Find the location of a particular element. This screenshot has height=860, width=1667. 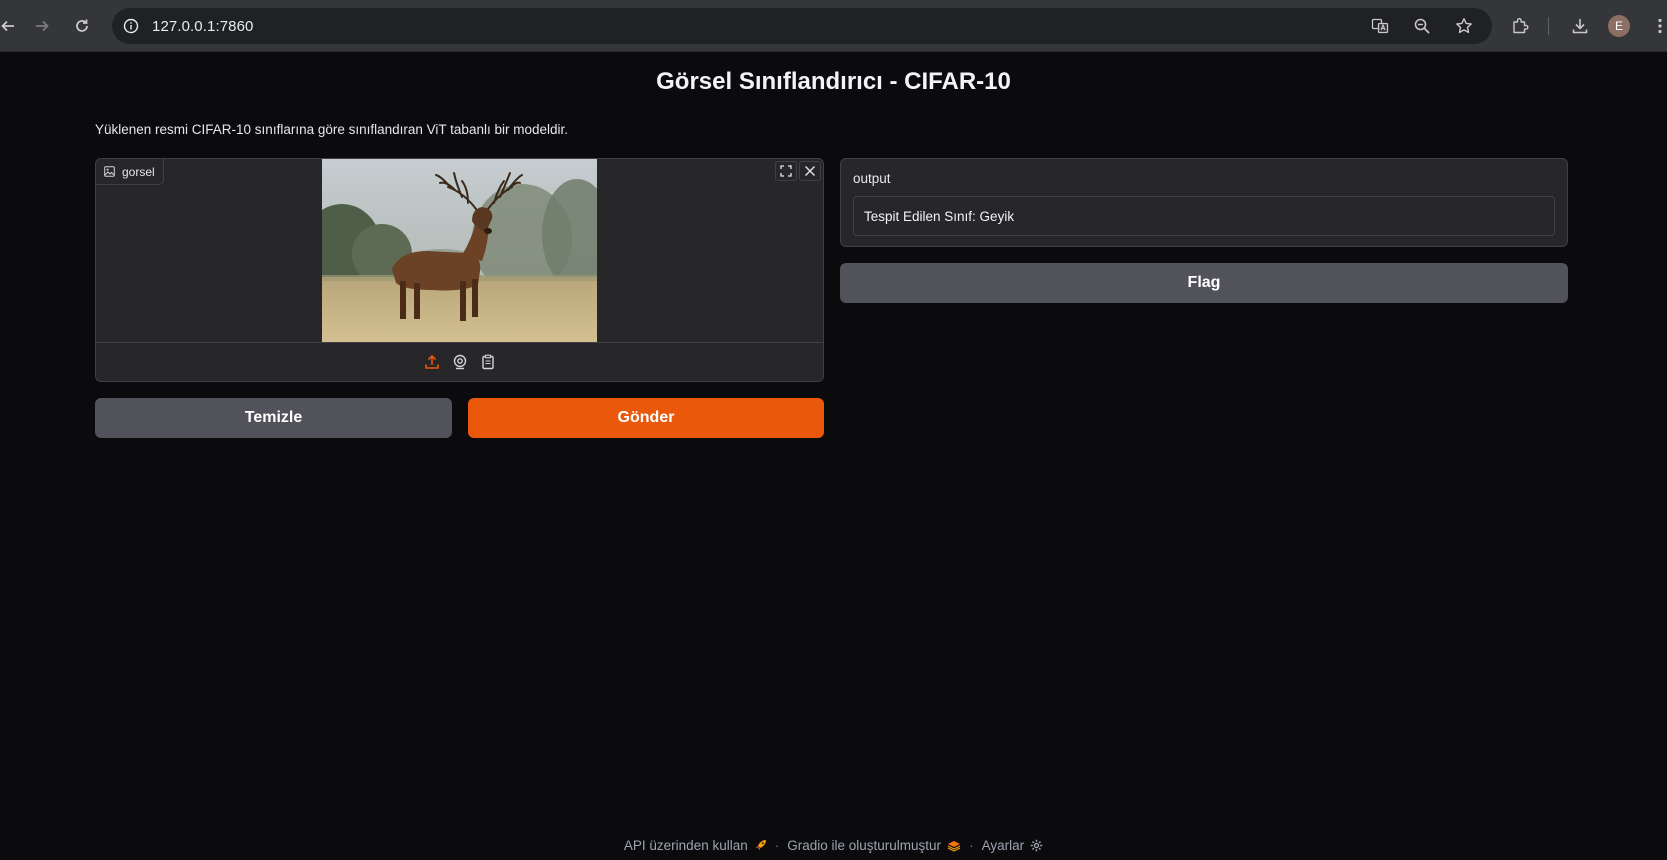

rocket-icon is located at coordinates (760, 845).